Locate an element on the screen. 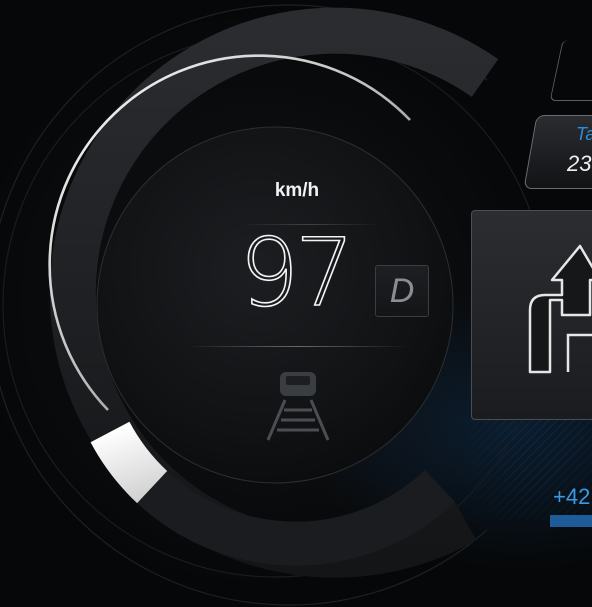 This screenshot has height=607, width=592. speed-value: 97 is located at coordinates (296, 273).